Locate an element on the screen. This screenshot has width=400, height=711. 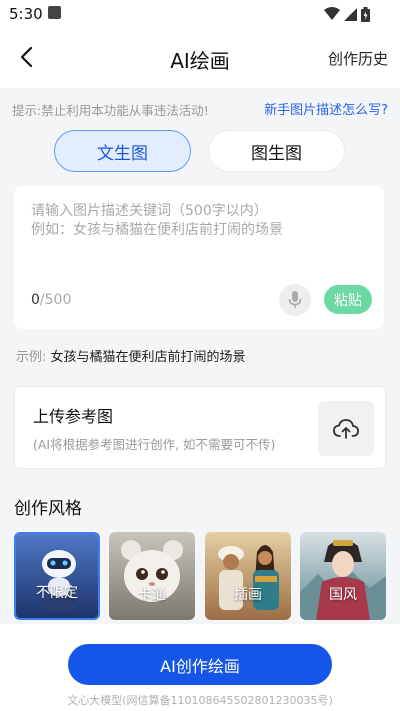
style-option-unrestricted: 不限定 is located at coordinates (57, 576).